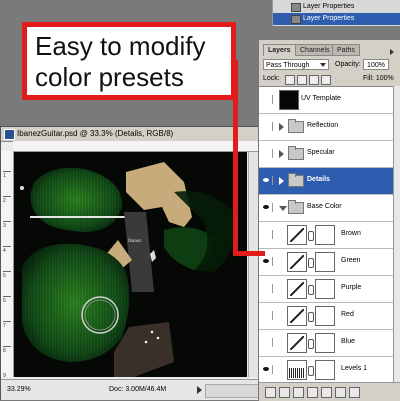 The width and height of the screenshot is (400, 401). What do you see at coordinates (354, 392) in the screenshot?
I see `trash-icon` at bounding box center [354, 392].